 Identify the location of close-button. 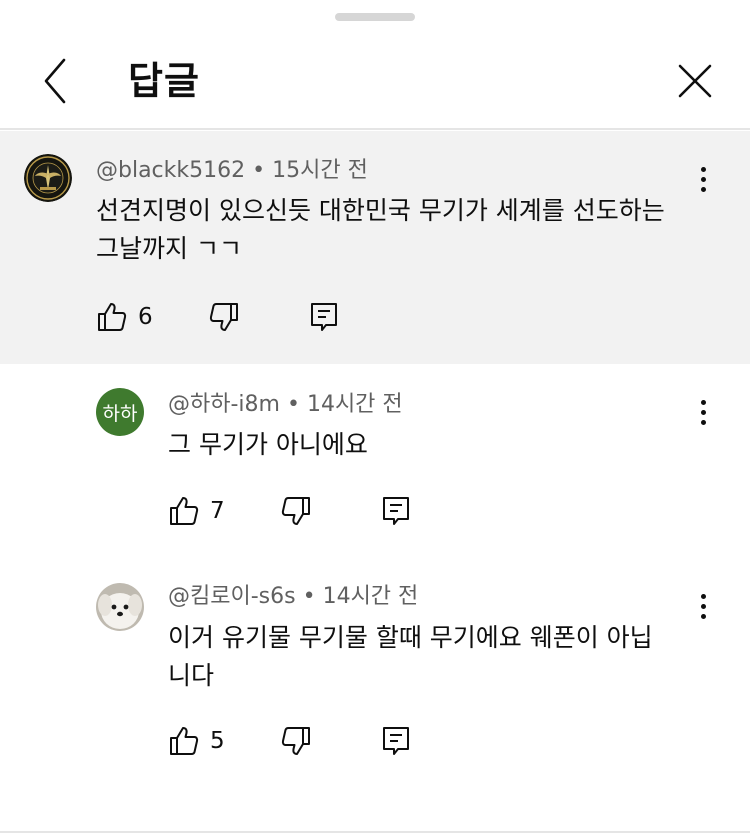
(695, 81).